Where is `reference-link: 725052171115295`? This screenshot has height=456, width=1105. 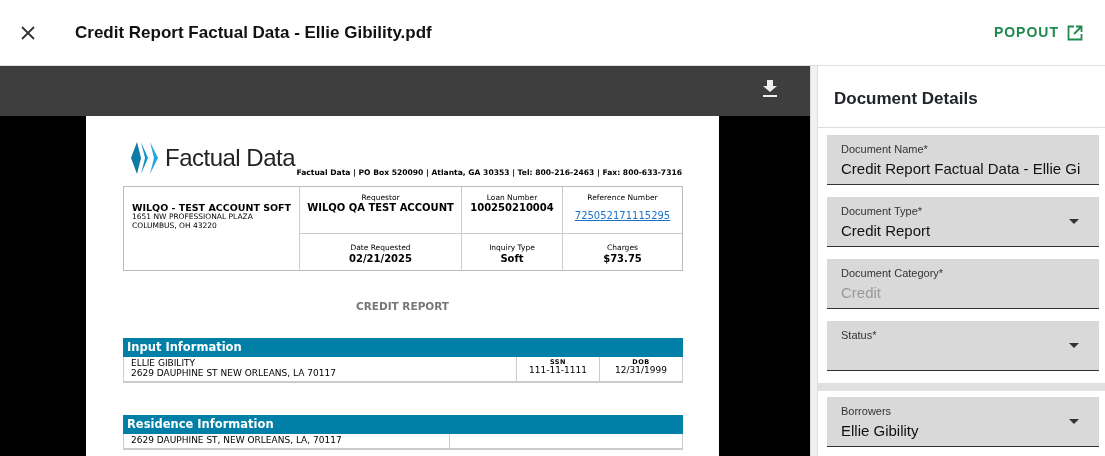
reference-link: 725052171115295 is located at coordinates (622, 216).